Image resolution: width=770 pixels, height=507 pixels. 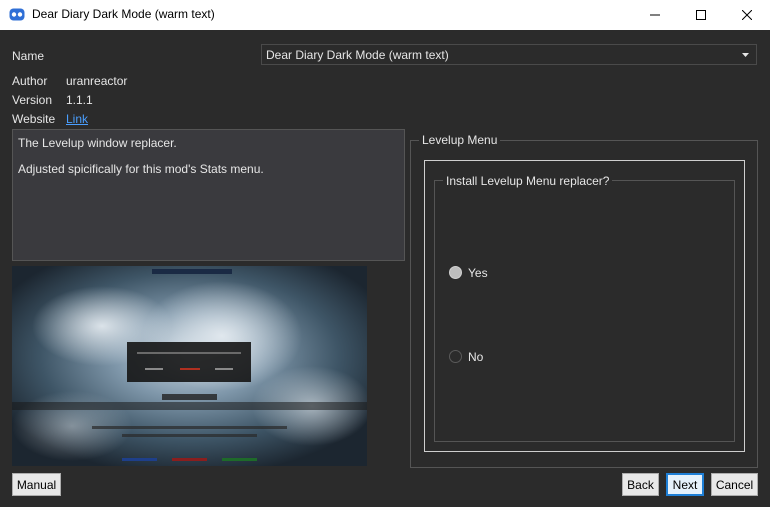 I want to click on levelup-menu-group-title: Levelup Menu, so click(x=460, y=140).